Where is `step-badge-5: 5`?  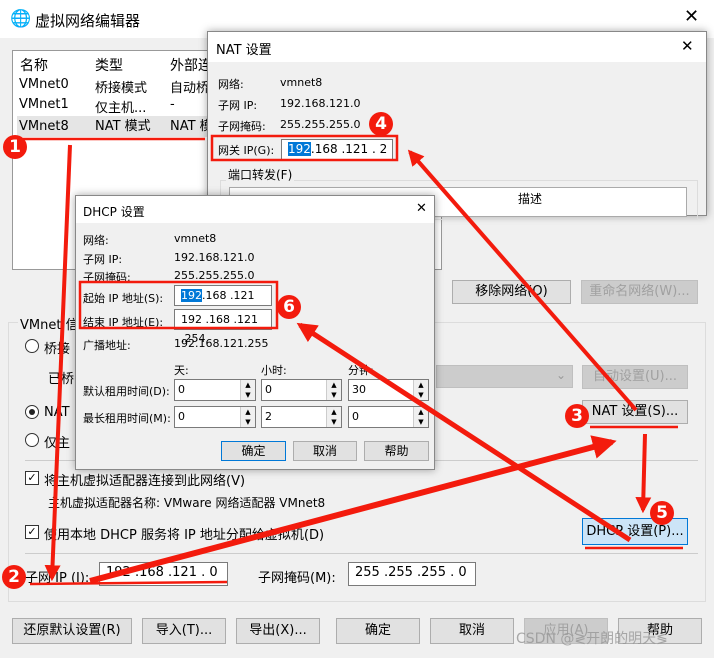 step-badge-5: 5 is located at coordinates (662, 513).